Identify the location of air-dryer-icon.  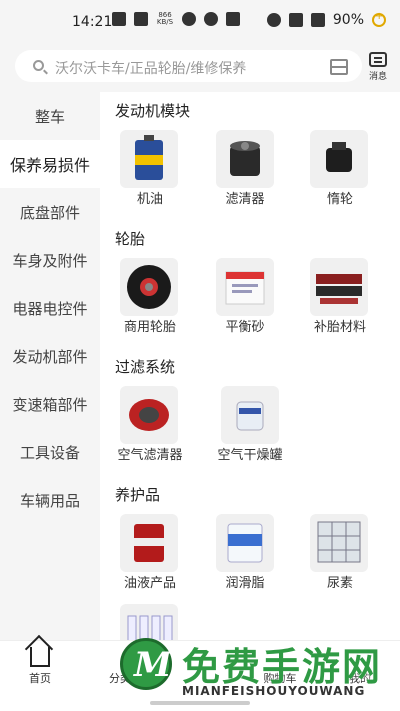
(250, 415).